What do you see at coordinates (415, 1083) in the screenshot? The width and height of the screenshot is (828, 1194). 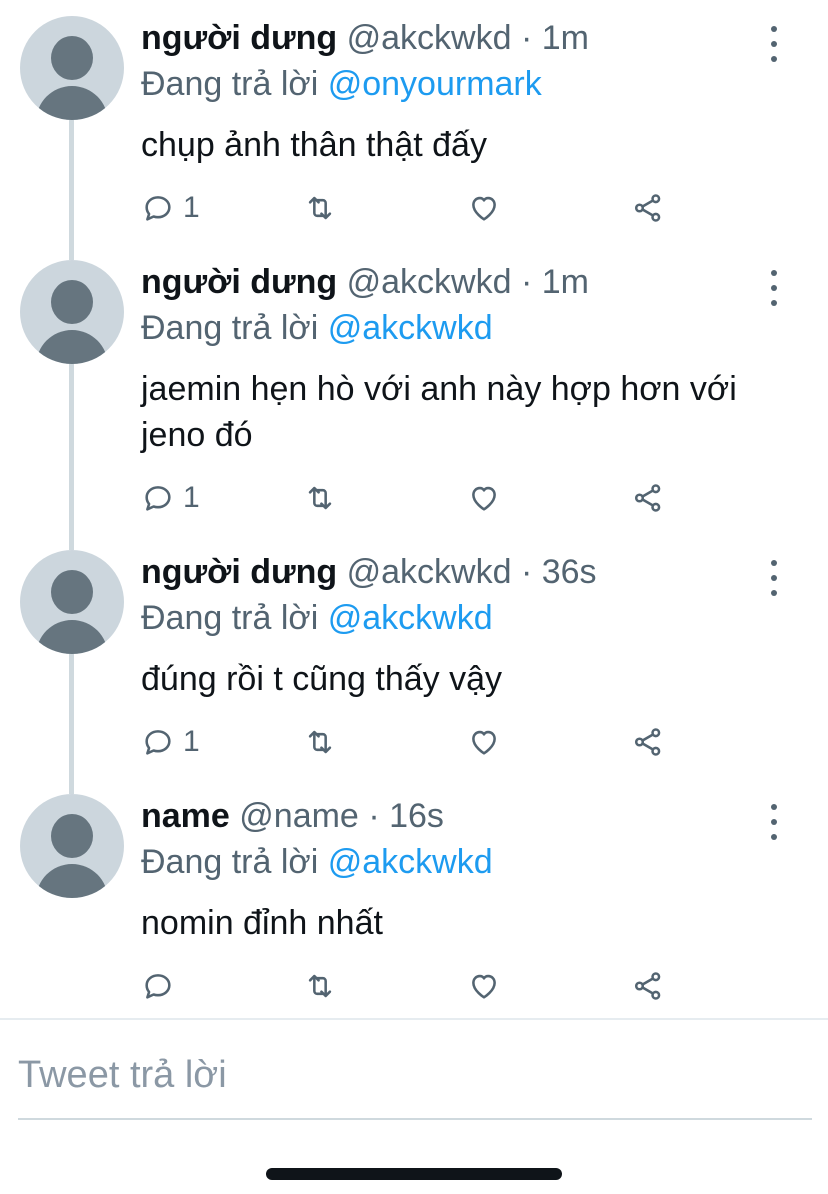 I see `reply-compose-field: Tweet trả lời` at bounding box center [415, 1083].